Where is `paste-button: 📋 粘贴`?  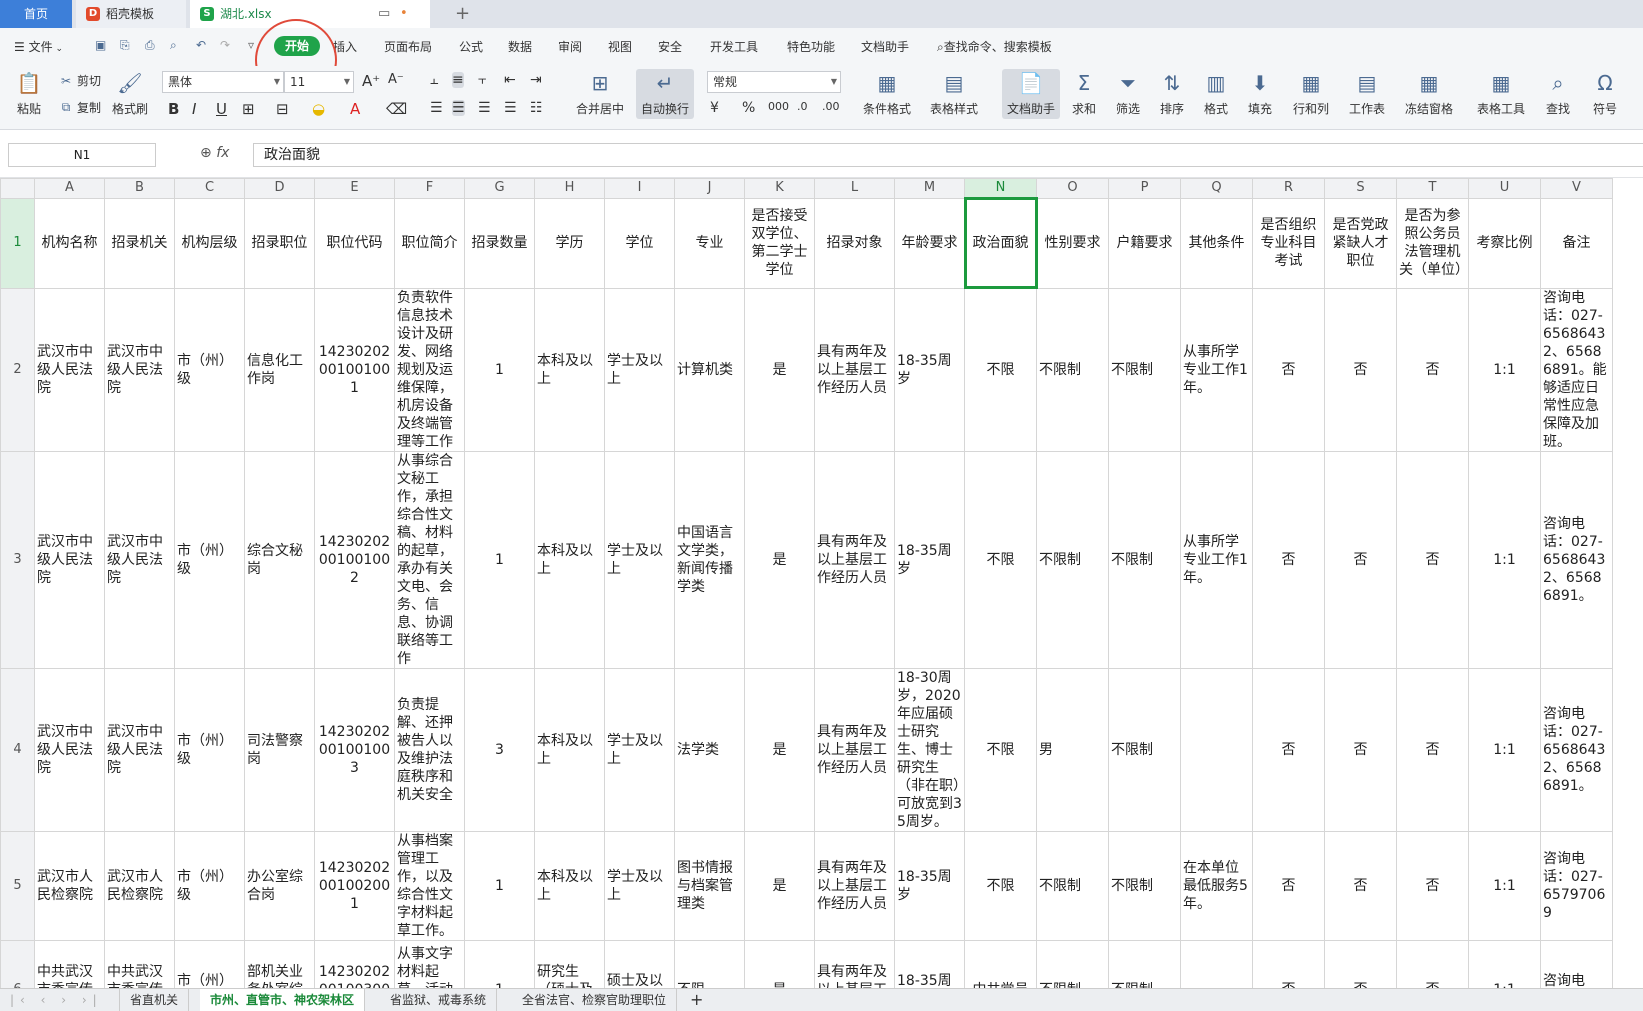 paste-button: 📋 粘贴 is located at coordinates (29, 93).